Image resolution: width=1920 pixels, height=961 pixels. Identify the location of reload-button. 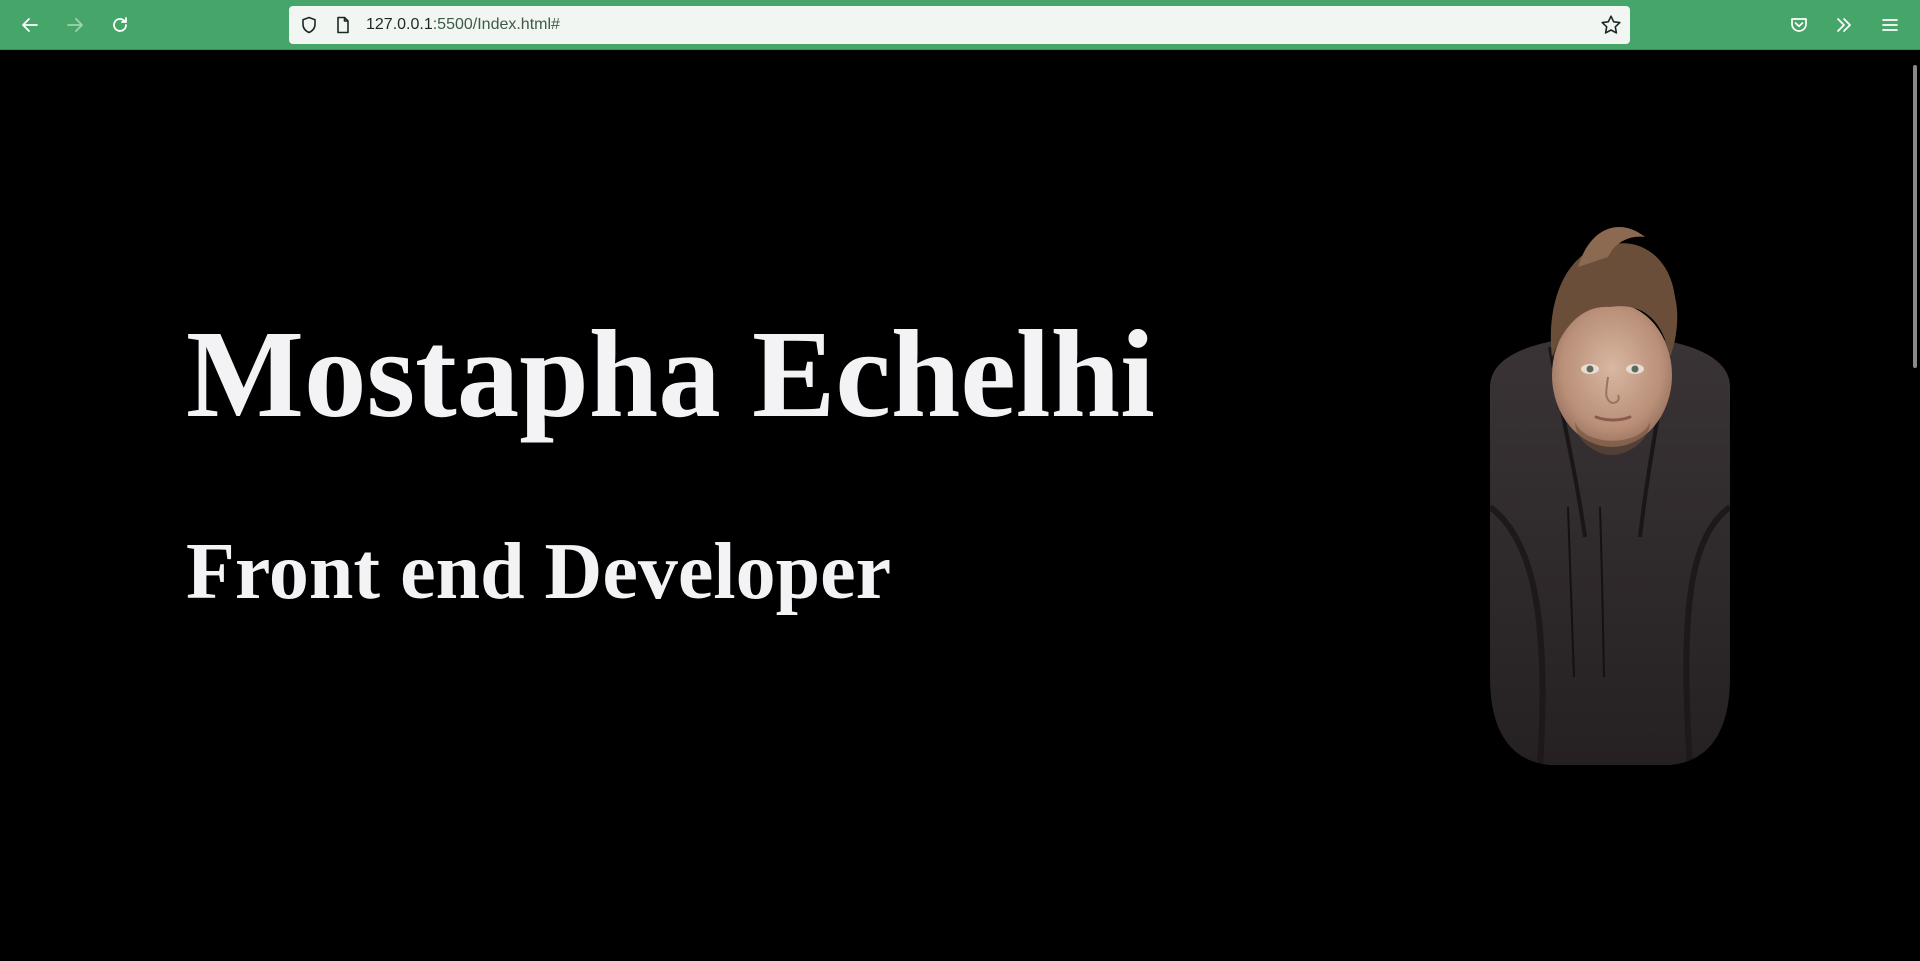
(120, 25).